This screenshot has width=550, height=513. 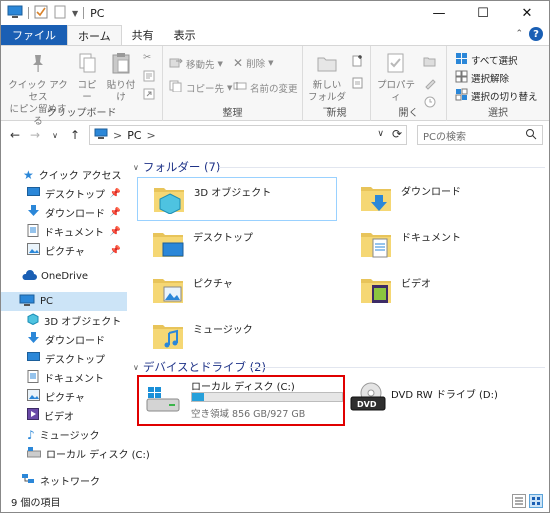 I want to click on invert-selection-button: 選択の切り替え, so click(x=496, y=96).